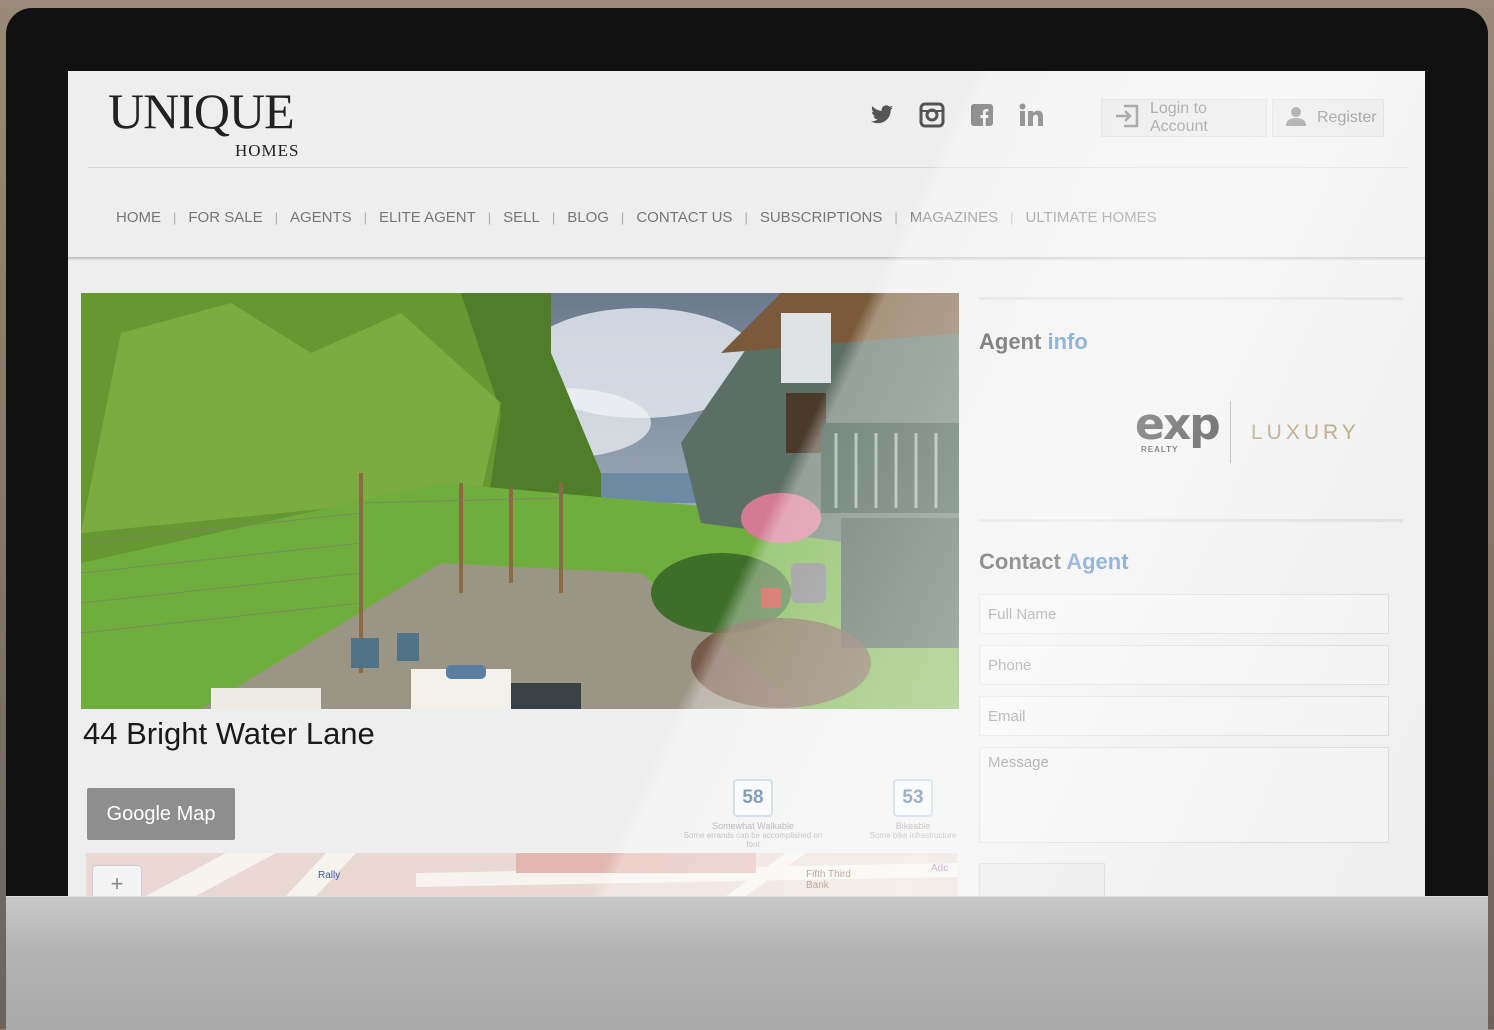 The image size is (1494, 1030). Describe the element at coordinates (1097, 561) in the screenshot. I see `contact-agent-heading-accent: Agent` at that location.